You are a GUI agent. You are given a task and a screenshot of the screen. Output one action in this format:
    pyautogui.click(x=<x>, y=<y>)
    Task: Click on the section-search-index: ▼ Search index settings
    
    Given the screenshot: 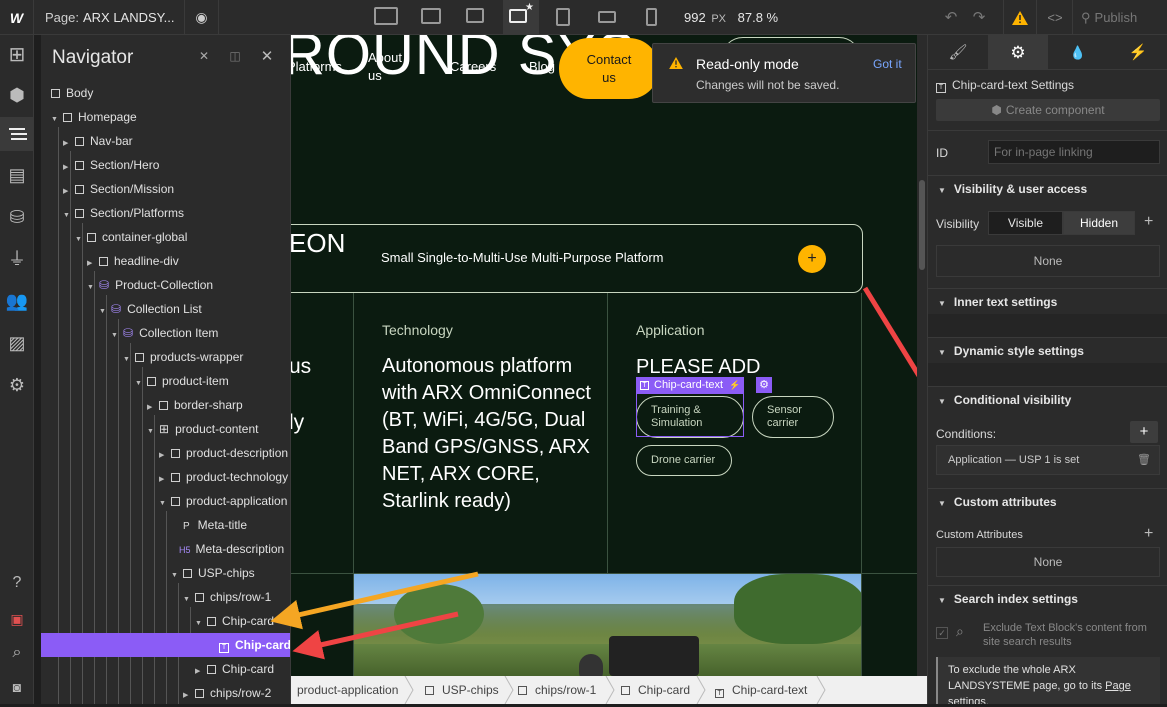 What is the action you would take?
    pyautogui.click(x=1047, y=598)
    